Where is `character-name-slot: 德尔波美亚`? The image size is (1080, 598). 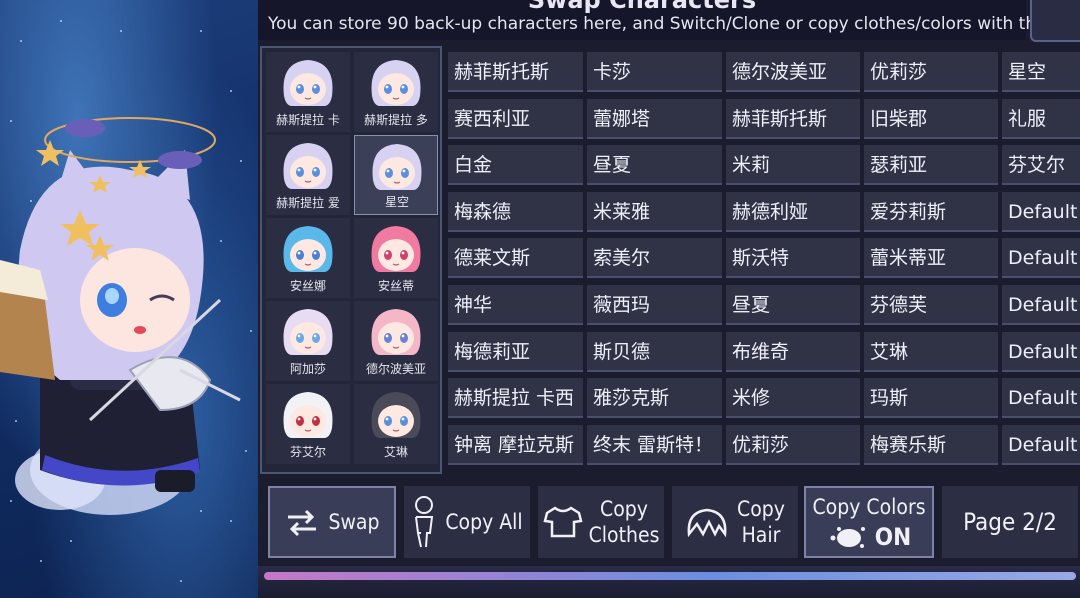 character-name-slot: 德尔波美亚 is located at coordinates (793, 72).